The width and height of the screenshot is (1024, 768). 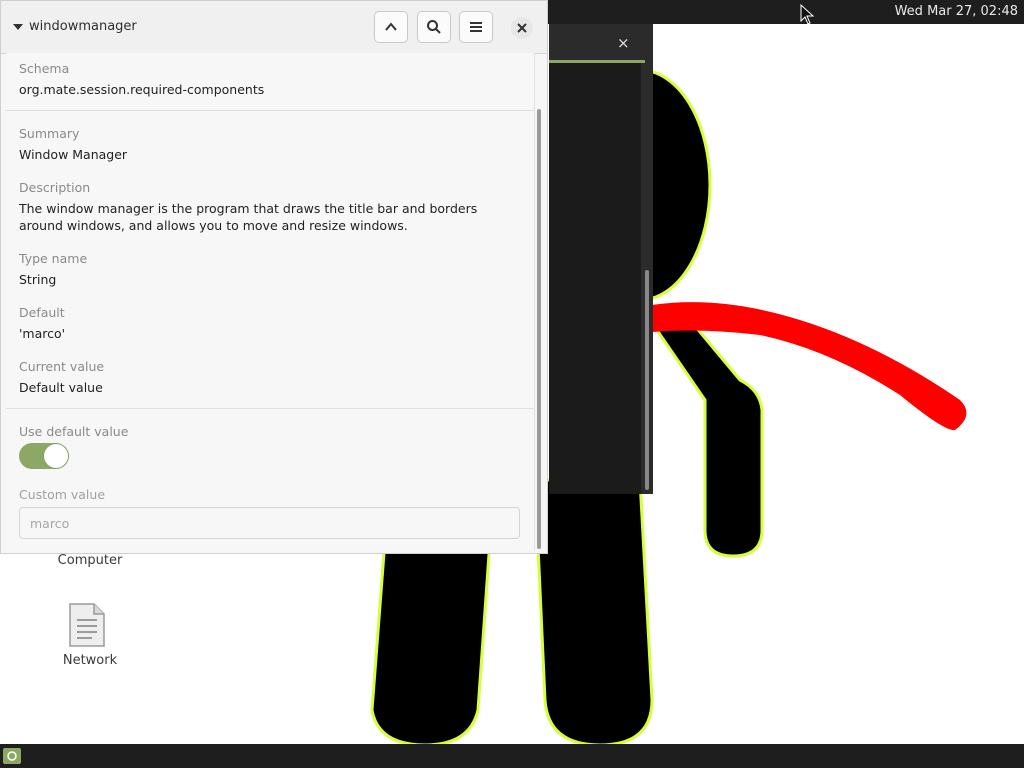 What do you see at coordinates (53, 258) in the screenshot?
I see `type-name-label: Type name` at bounding box center [53, 258].